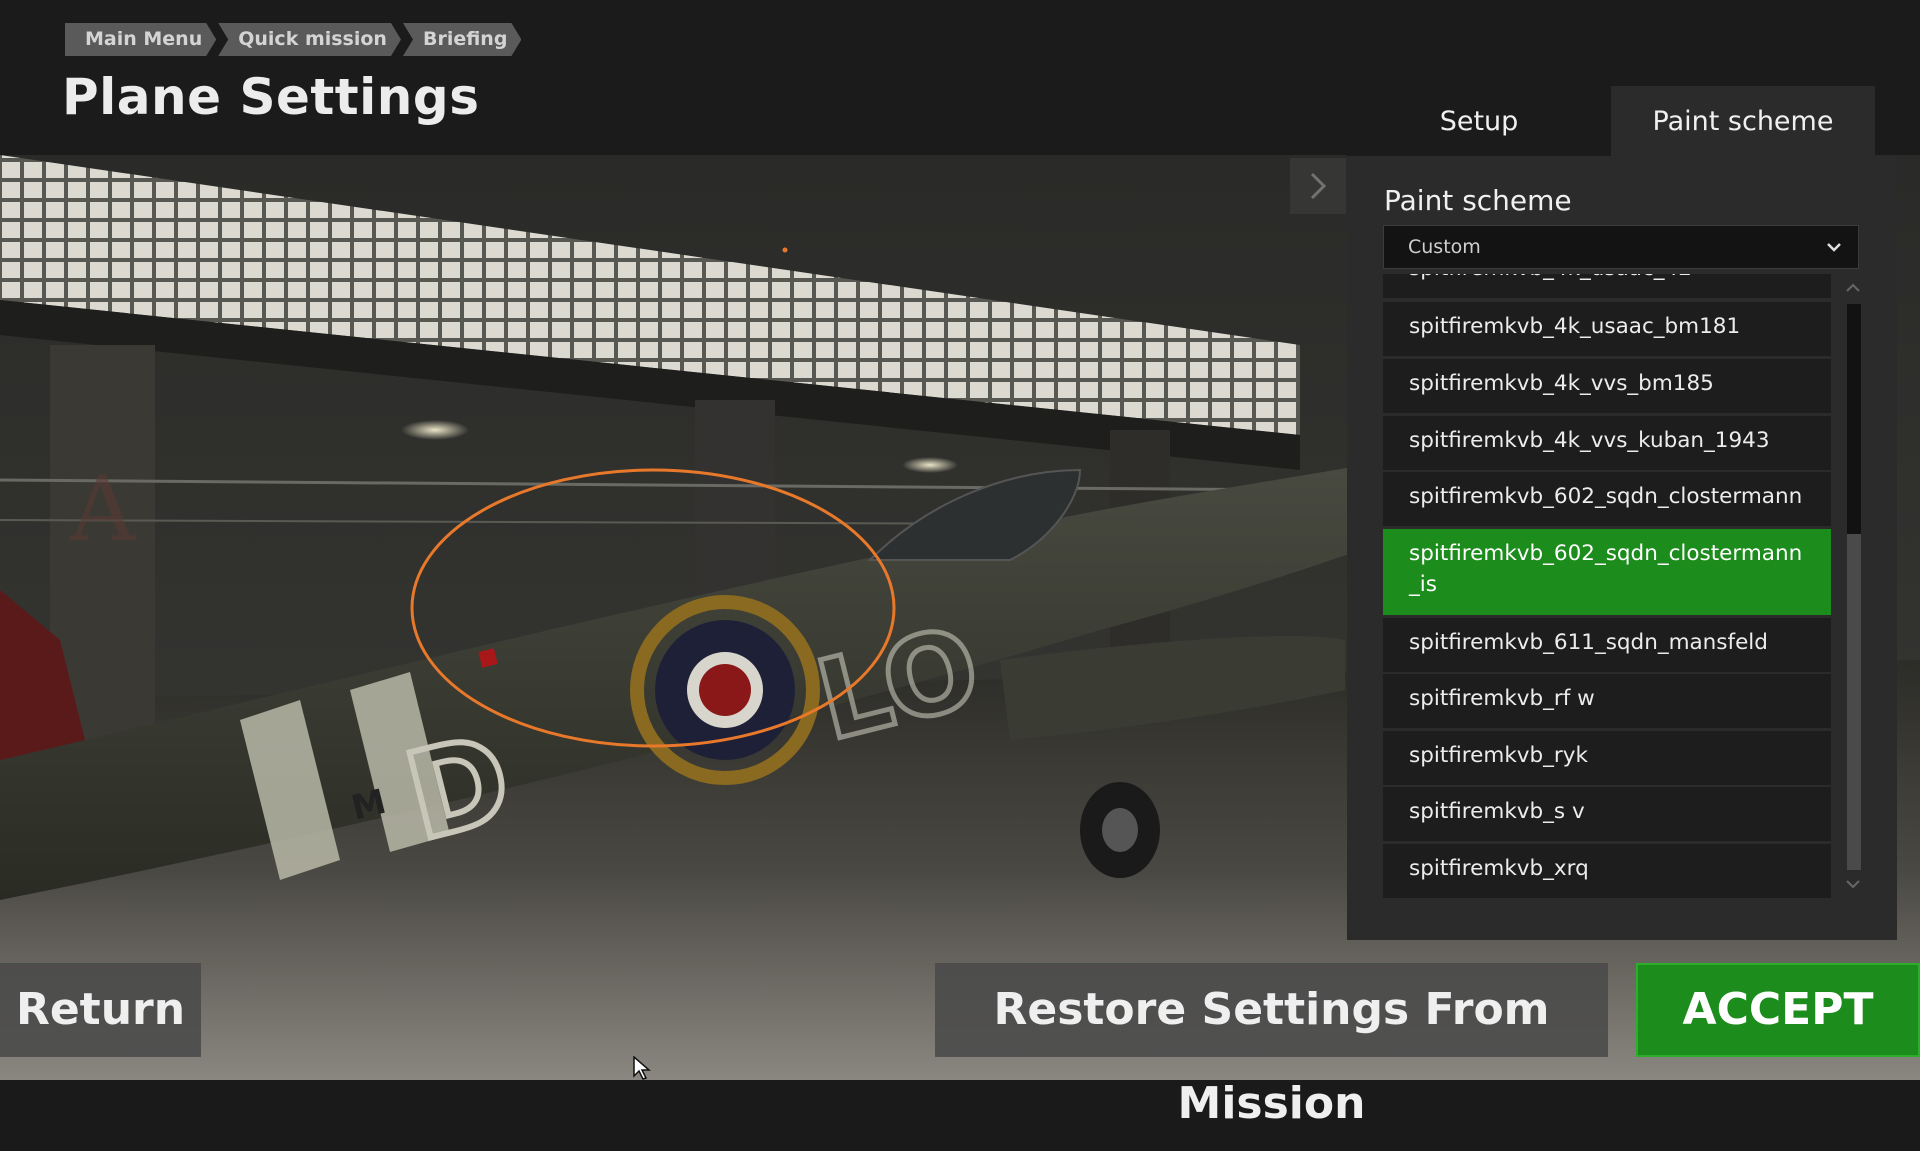 The width and height of the screenshot is (1920, 1151). Describe the element at coordinates (1853, 288) in the screenshot. I see `chevron-up-icon` at that location.